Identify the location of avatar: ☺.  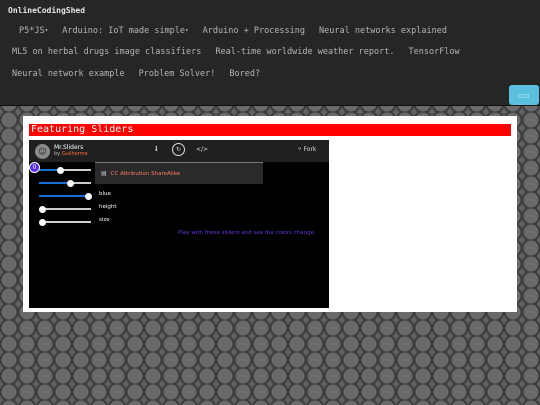
(42, 151).